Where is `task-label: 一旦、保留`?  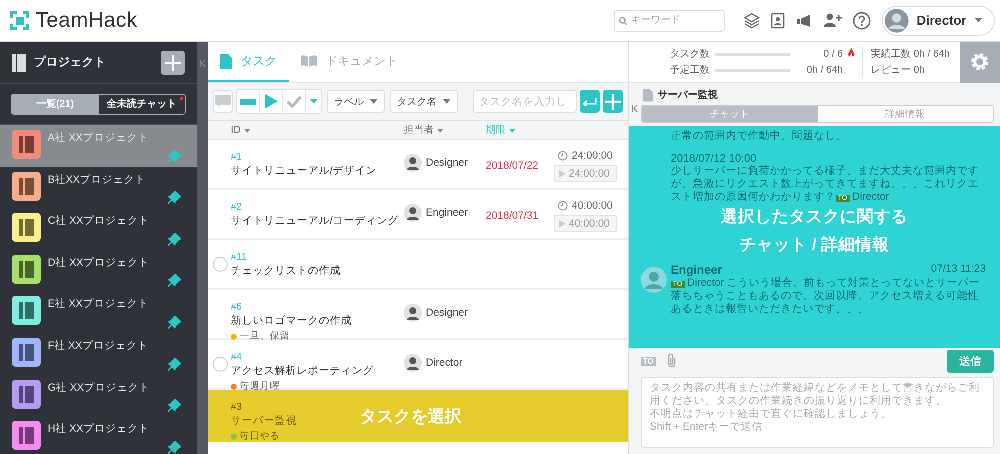
task-label: 一旦、保留 is located at coordinates (260, 336).